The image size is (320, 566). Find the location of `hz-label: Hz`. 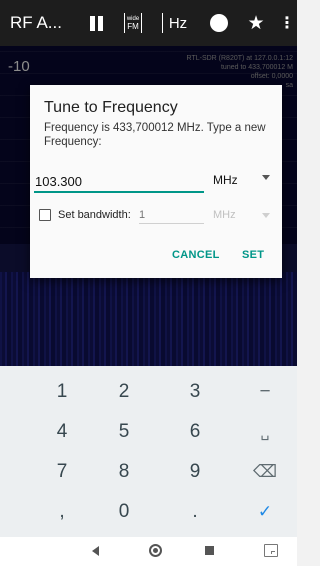

hz-label: Hz is located at coordinates (178, 23).